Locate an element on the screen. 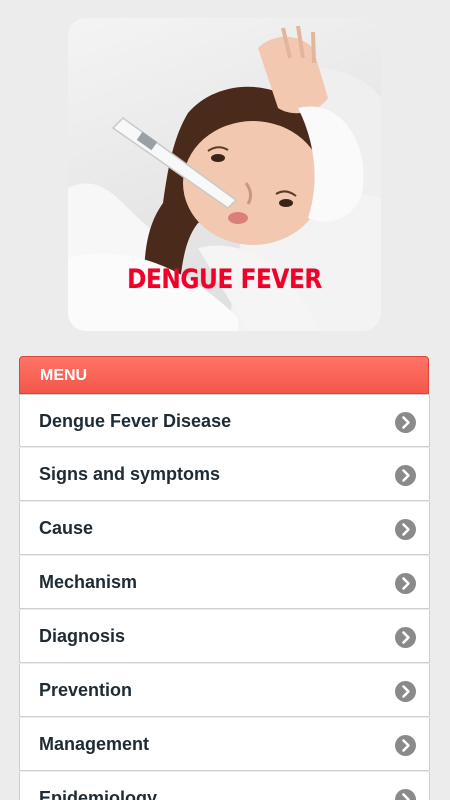  menu-item-epidemiology: Epidemiology is located at coordinates (224, 786).